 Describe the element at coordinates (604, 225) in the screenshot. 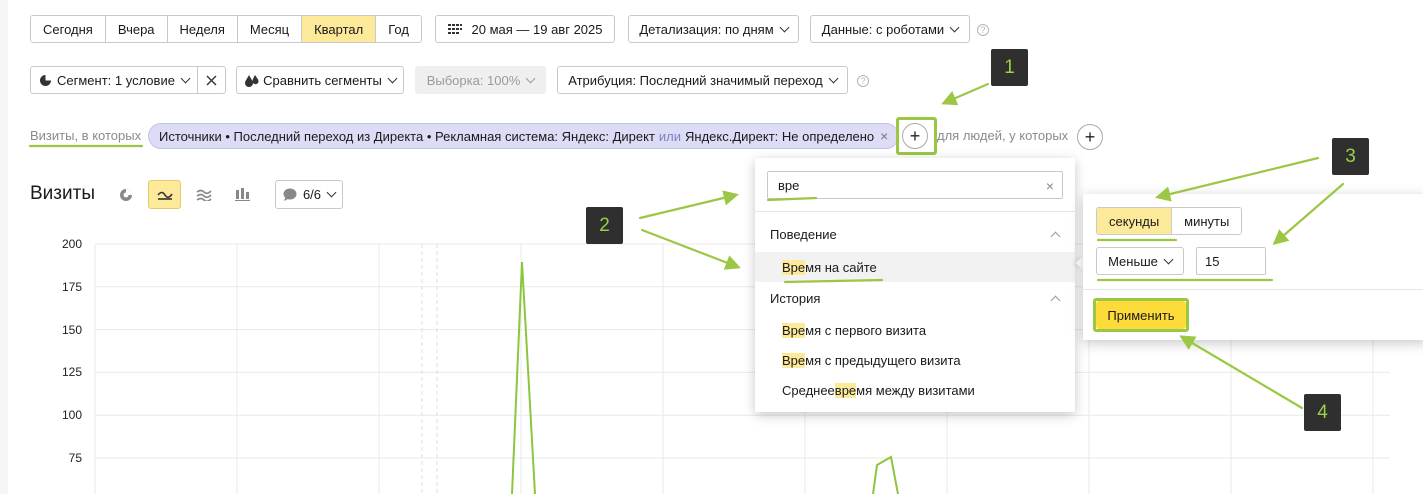

I see `annotation-badge-2: 2` at that location.